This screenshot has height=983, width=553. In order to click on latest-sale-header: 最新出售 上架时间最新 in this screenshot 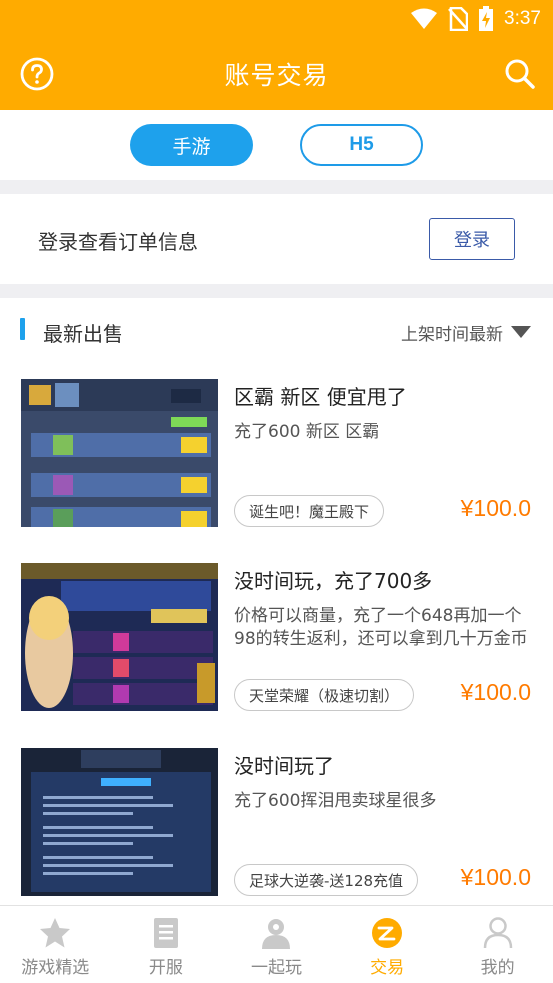, I will do `click(276, 330)`.